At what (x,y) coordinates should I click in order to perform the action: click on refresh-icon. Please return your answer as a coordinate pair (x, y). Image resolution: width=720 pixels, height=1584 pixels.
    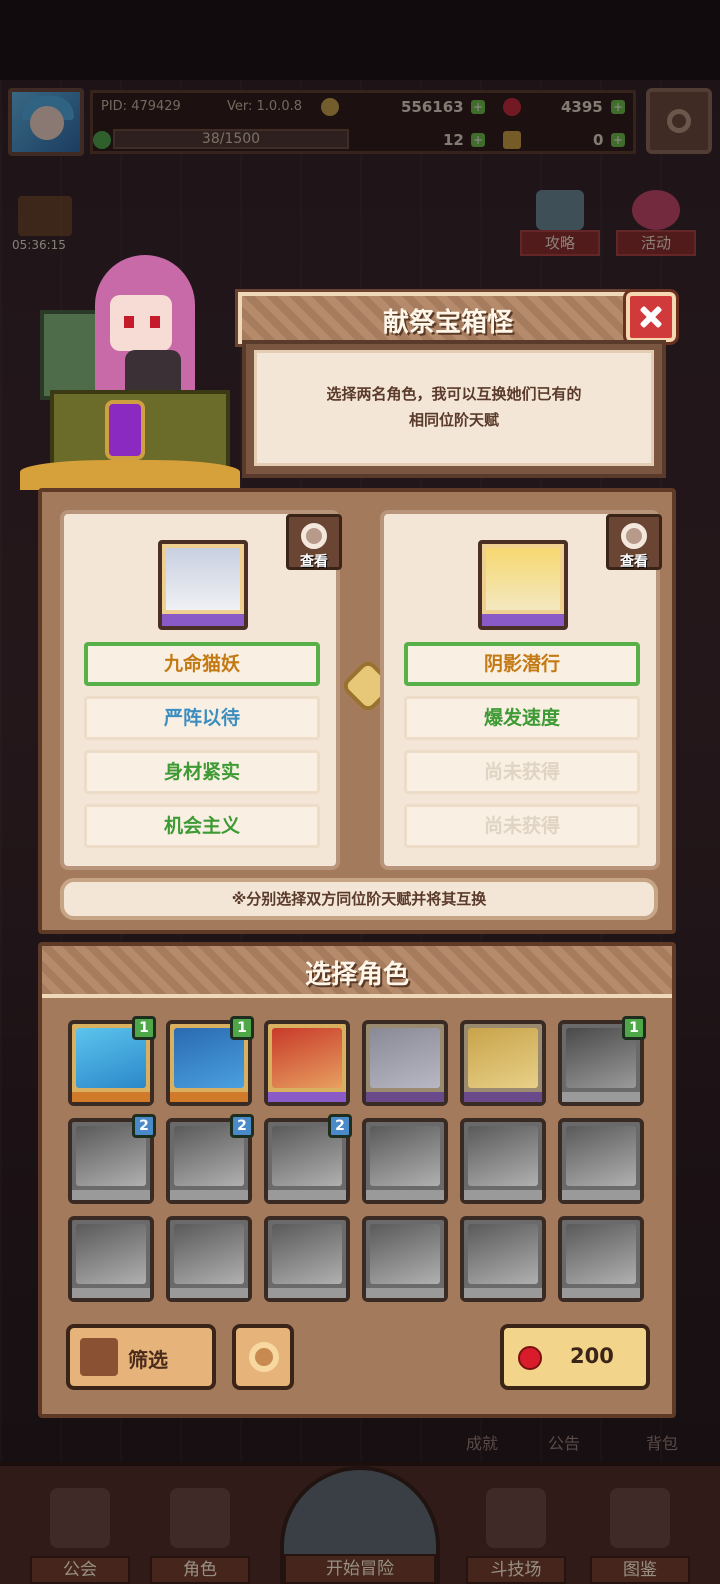
    Looking at the image, I should click on (264, 1357).